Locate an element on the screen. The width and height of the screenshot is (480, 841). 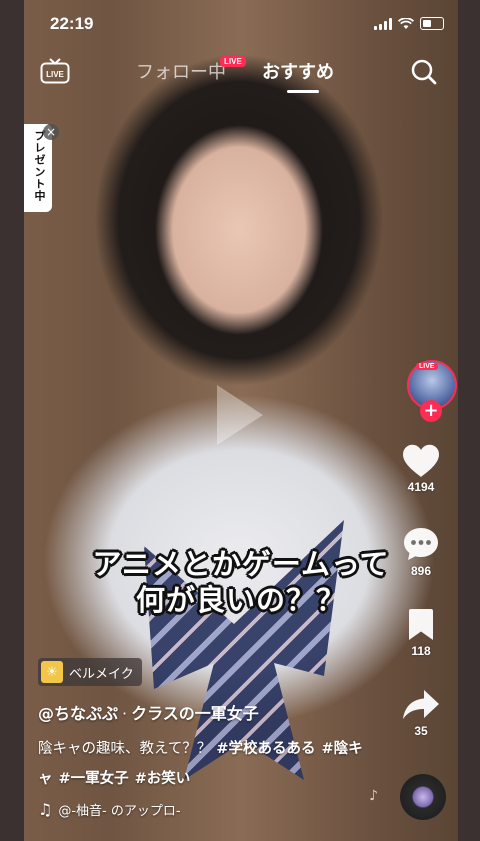
status-bar: 22:19 is located at coordinates (241, 25).